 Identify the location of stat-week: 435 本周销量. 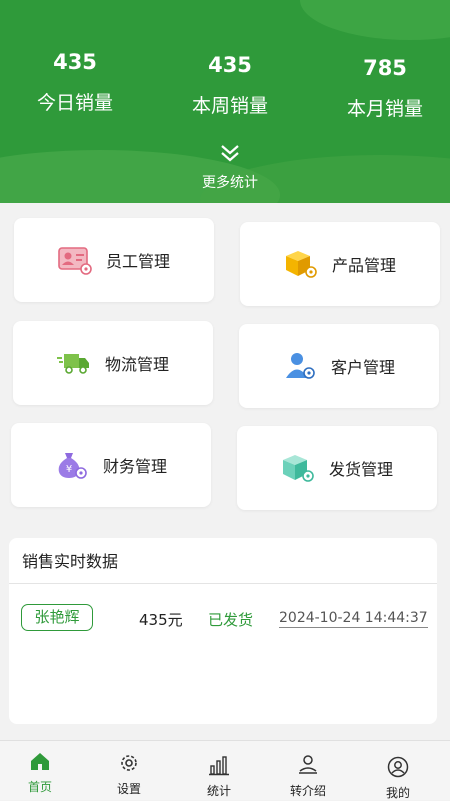
(230, 85).